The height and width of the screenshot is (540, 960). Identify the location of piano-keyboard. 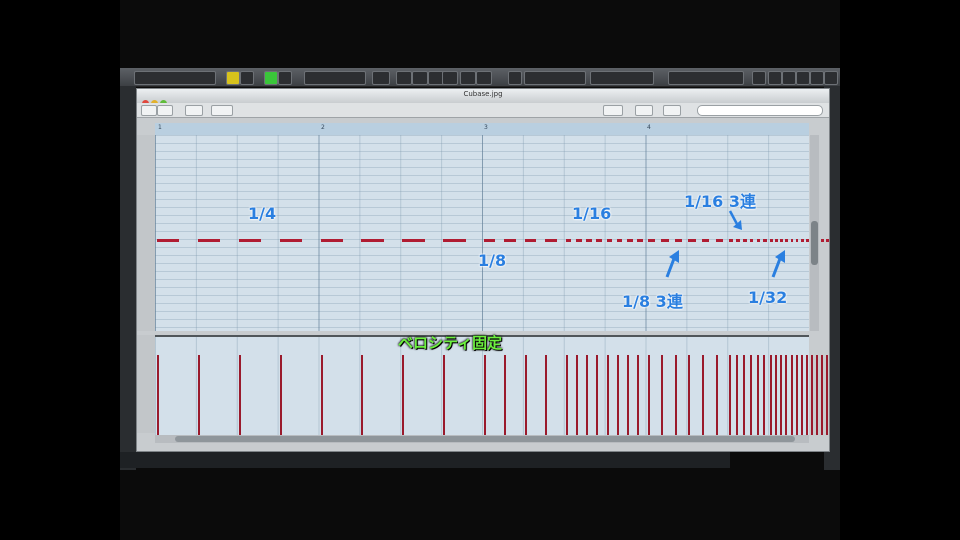
(146, 233).